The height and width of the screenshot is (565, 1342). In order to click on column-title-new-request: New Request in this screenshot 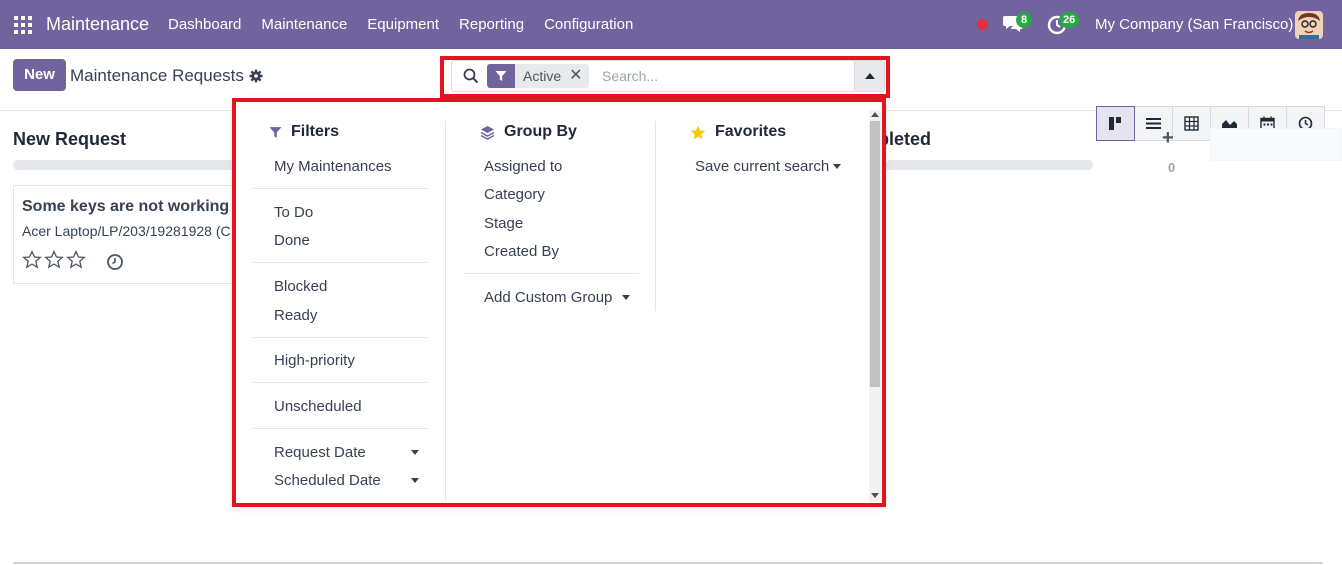, I will do `click(70, 139)`.